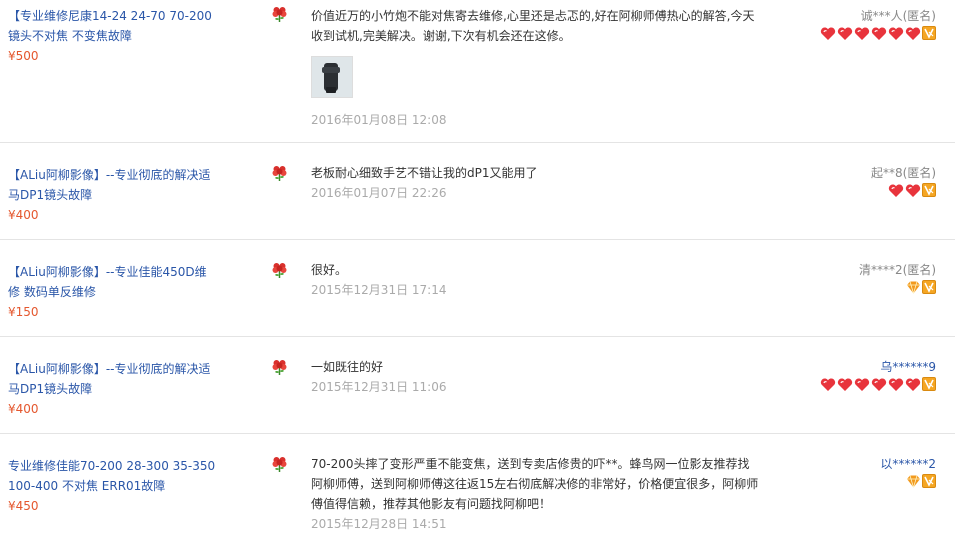 This screenshot has width=955, height=534. I want to click on reviewer: 清****2(匿名), so click(897, 277).